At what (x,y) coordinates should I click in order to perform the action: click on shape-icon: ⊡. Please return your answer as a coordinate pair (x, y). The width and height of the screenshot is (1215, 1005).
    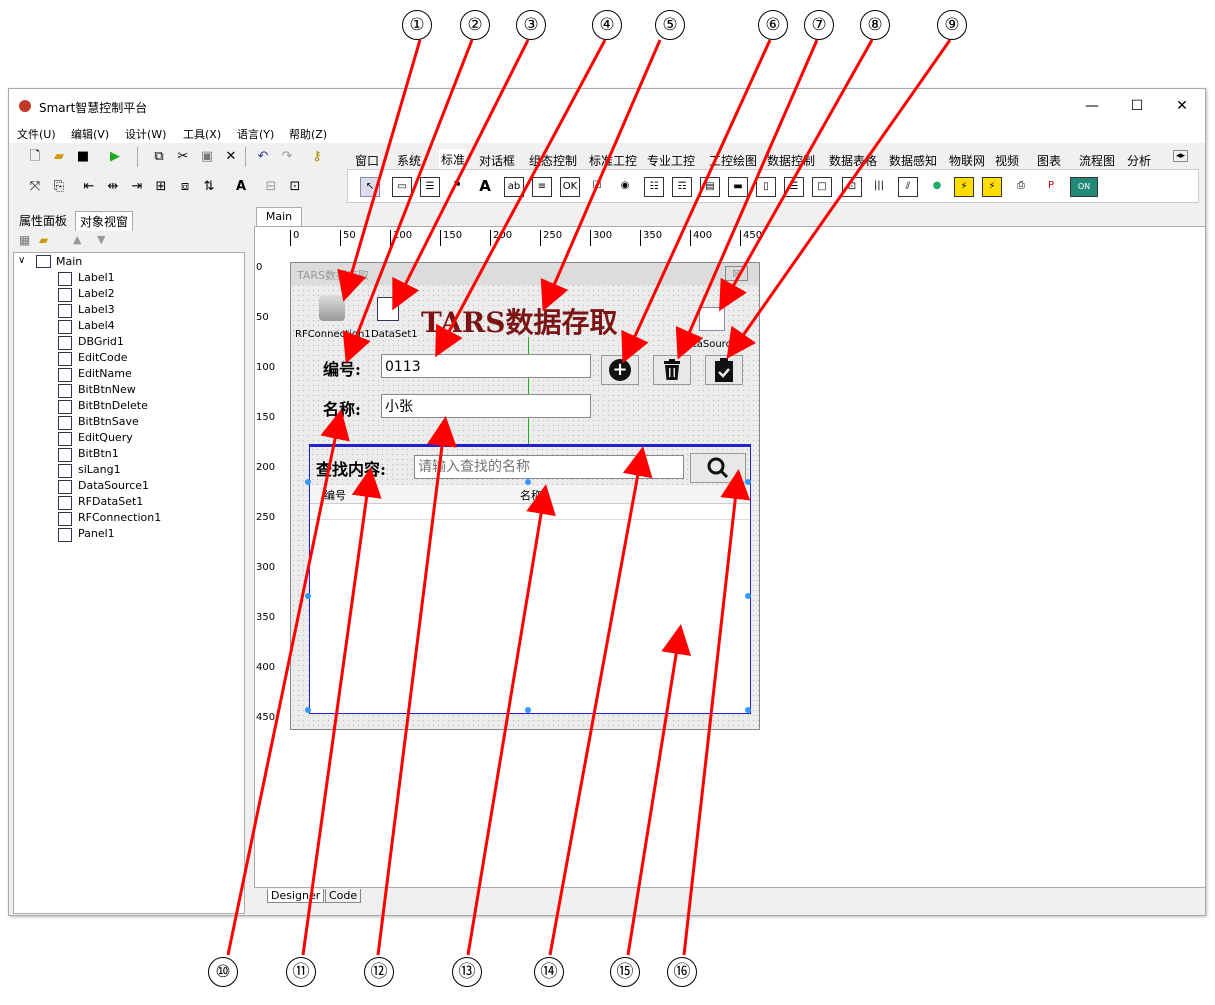
    Looking at the image, I should click on (852, 187).